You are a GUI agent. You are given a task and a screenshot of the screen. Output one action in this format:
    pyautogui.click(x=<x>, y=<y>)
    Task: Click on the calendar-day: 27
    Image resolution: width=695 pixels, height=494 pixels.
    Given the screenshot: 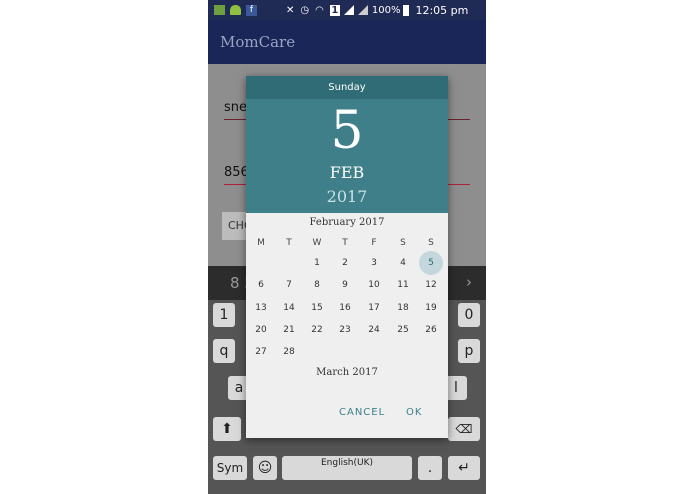 What is the action you would take?
    pyautogui.click(x=261, y=352)
    